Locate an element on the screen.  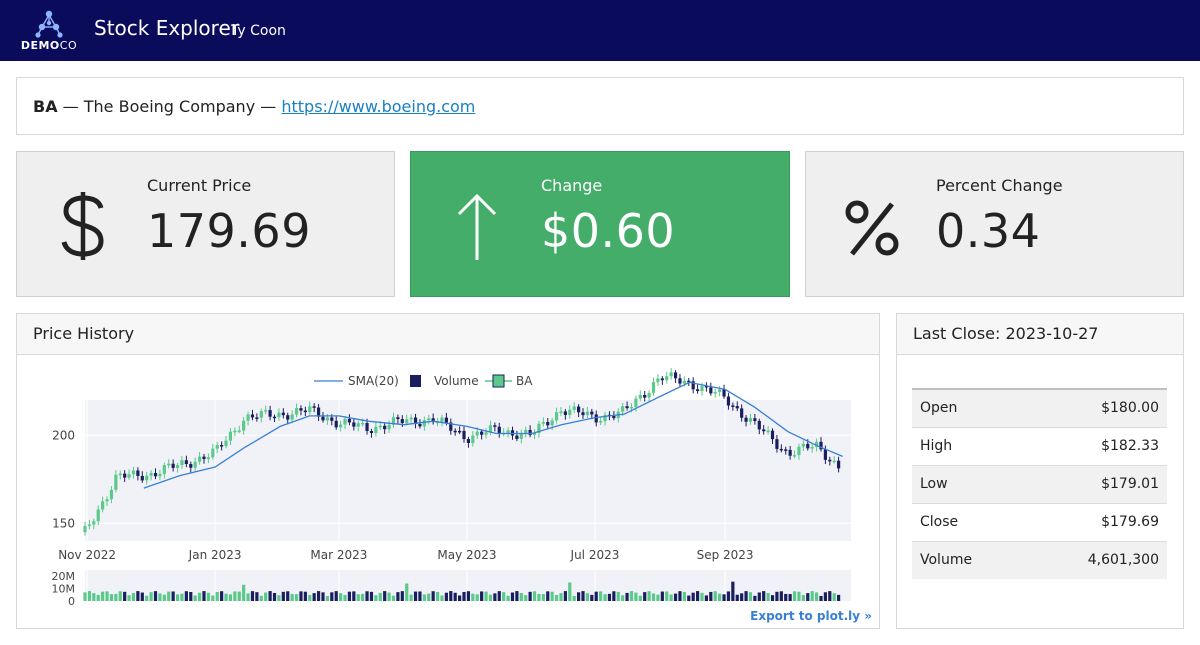
x-tick-label: May 2023 is located at coordinates (466, 555).